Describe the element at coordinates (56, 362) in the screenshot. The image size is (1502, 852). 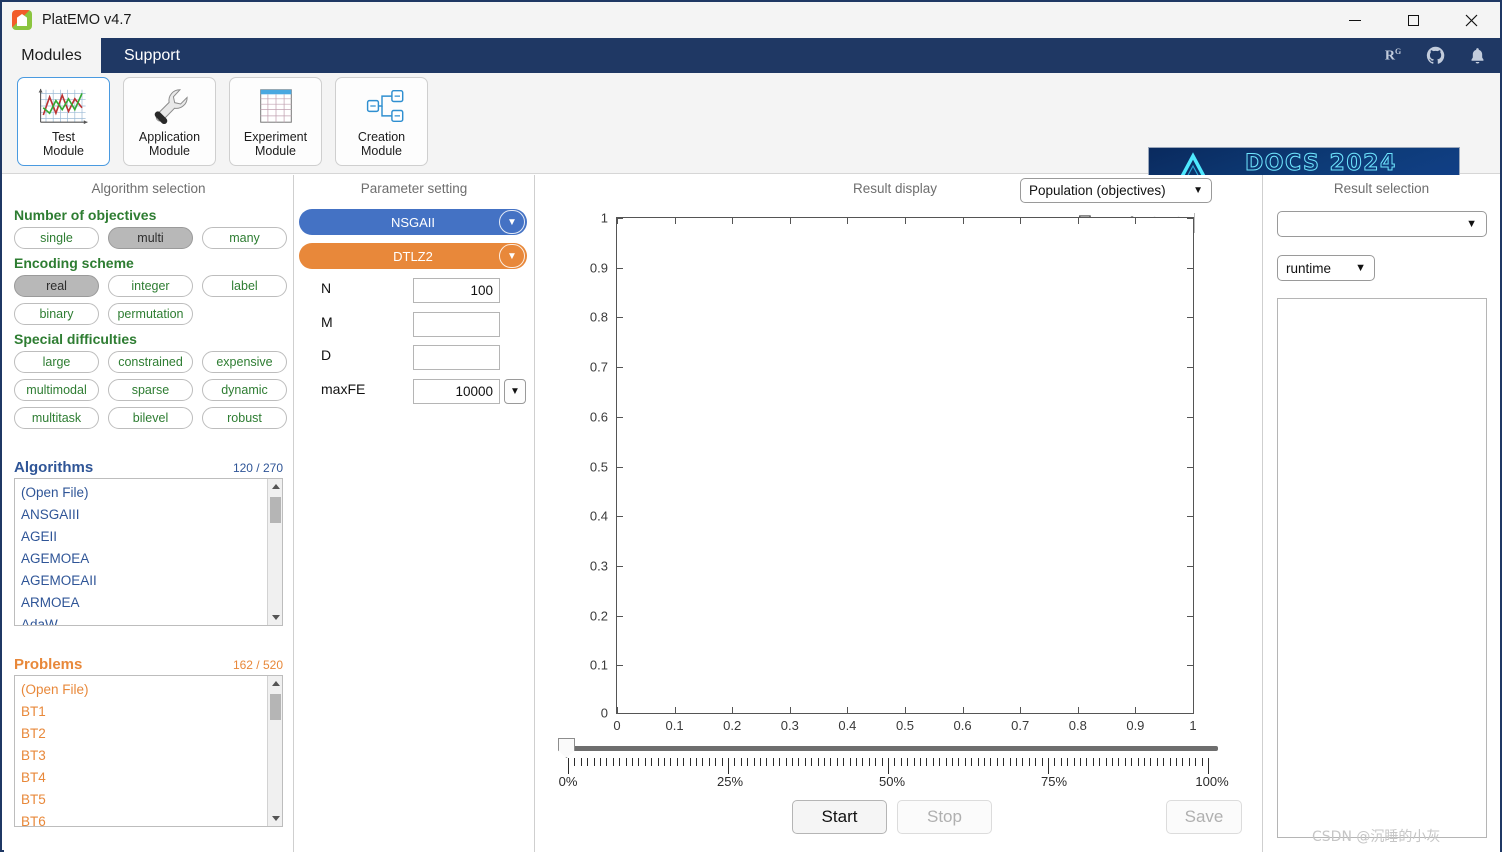
I see `chip-large: large` at that location.